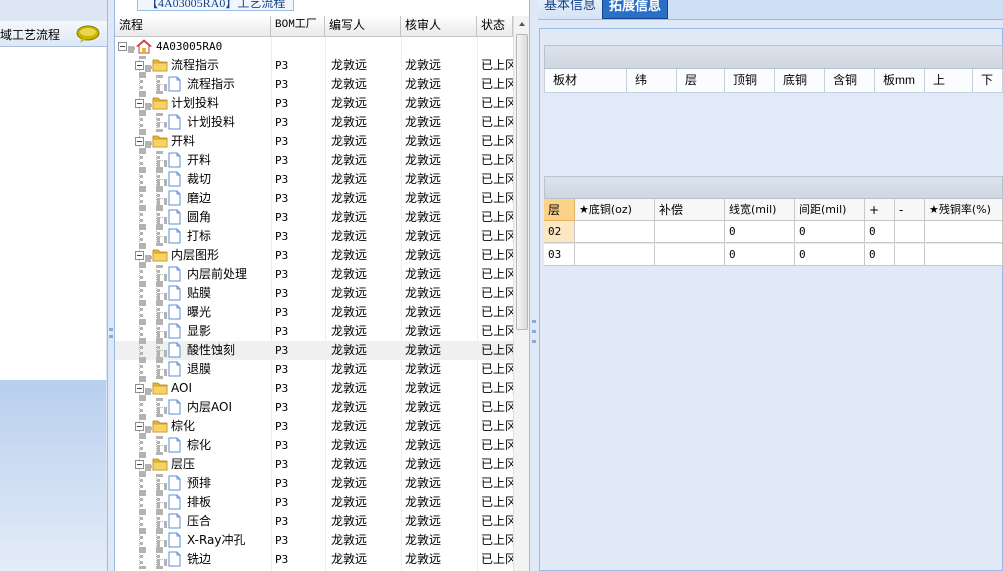  Describe the element at coordinates (760, 210) in the screenshot. I see `layer-column-header: 线宽(mil)` at that location.